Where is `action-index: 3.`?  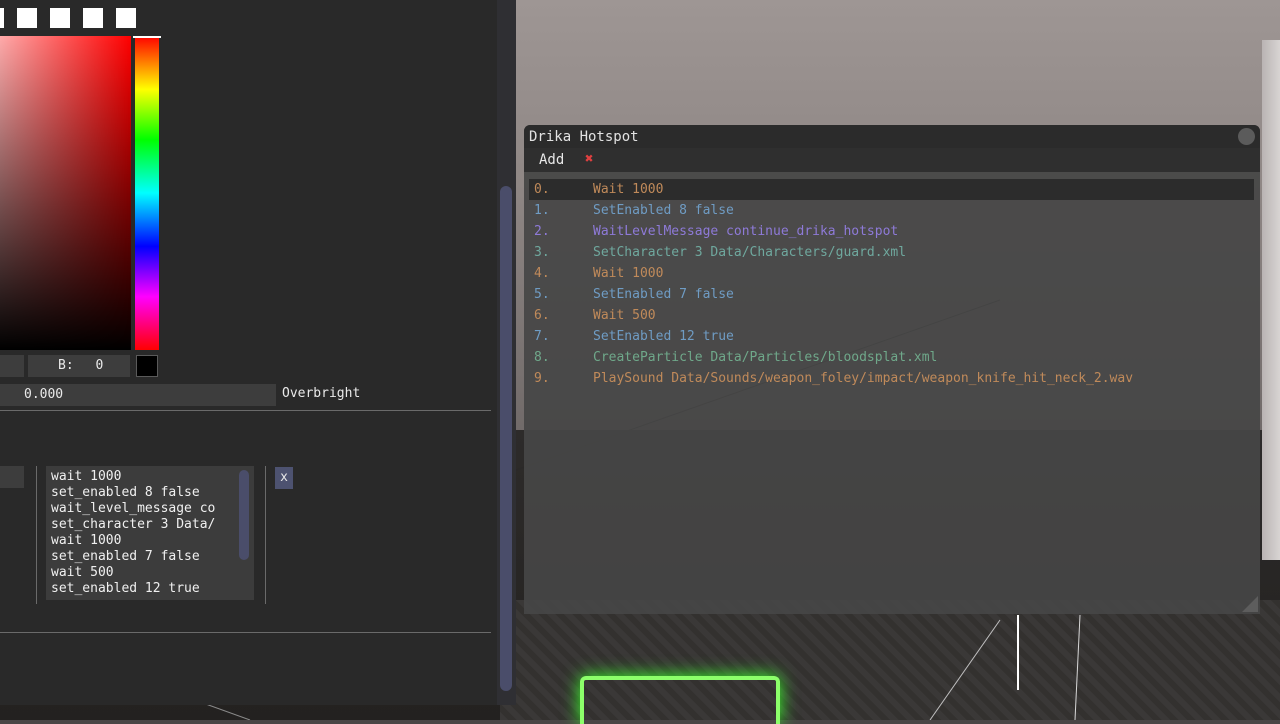
action-index: 3. is located at coordinates (542, 252).